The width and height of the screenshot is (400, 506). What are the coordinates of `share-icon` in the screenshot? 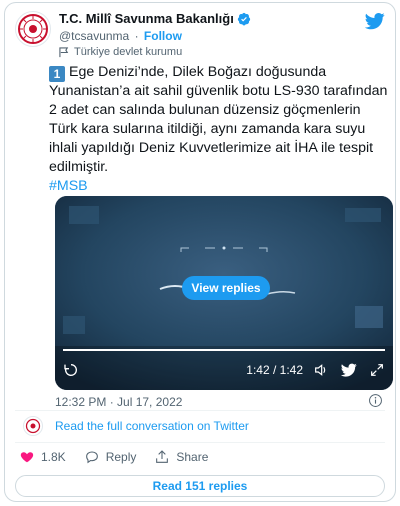 It's located at (162, 456).